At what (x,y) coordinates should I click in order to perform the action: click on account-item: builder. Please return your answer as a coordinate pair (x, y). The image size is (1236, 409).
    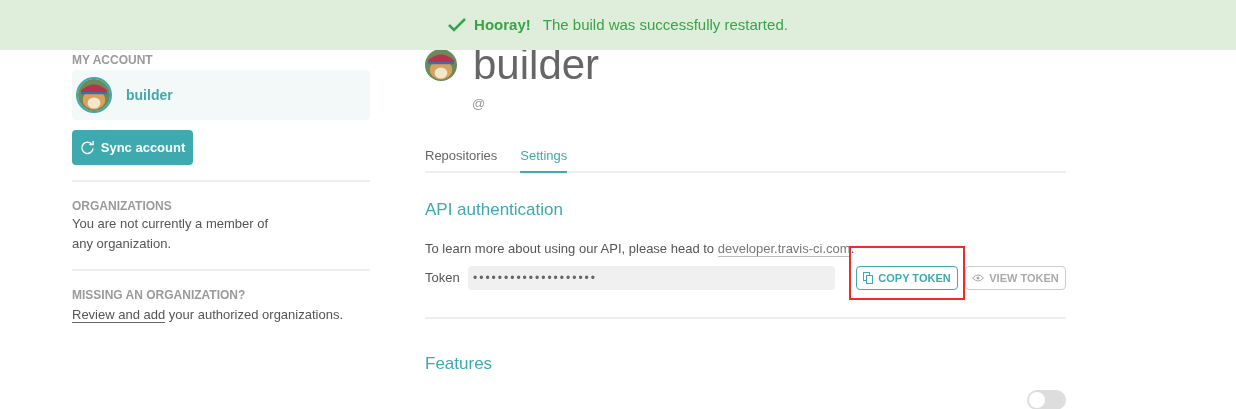
    Looking at the image, I should click on (221, 95).